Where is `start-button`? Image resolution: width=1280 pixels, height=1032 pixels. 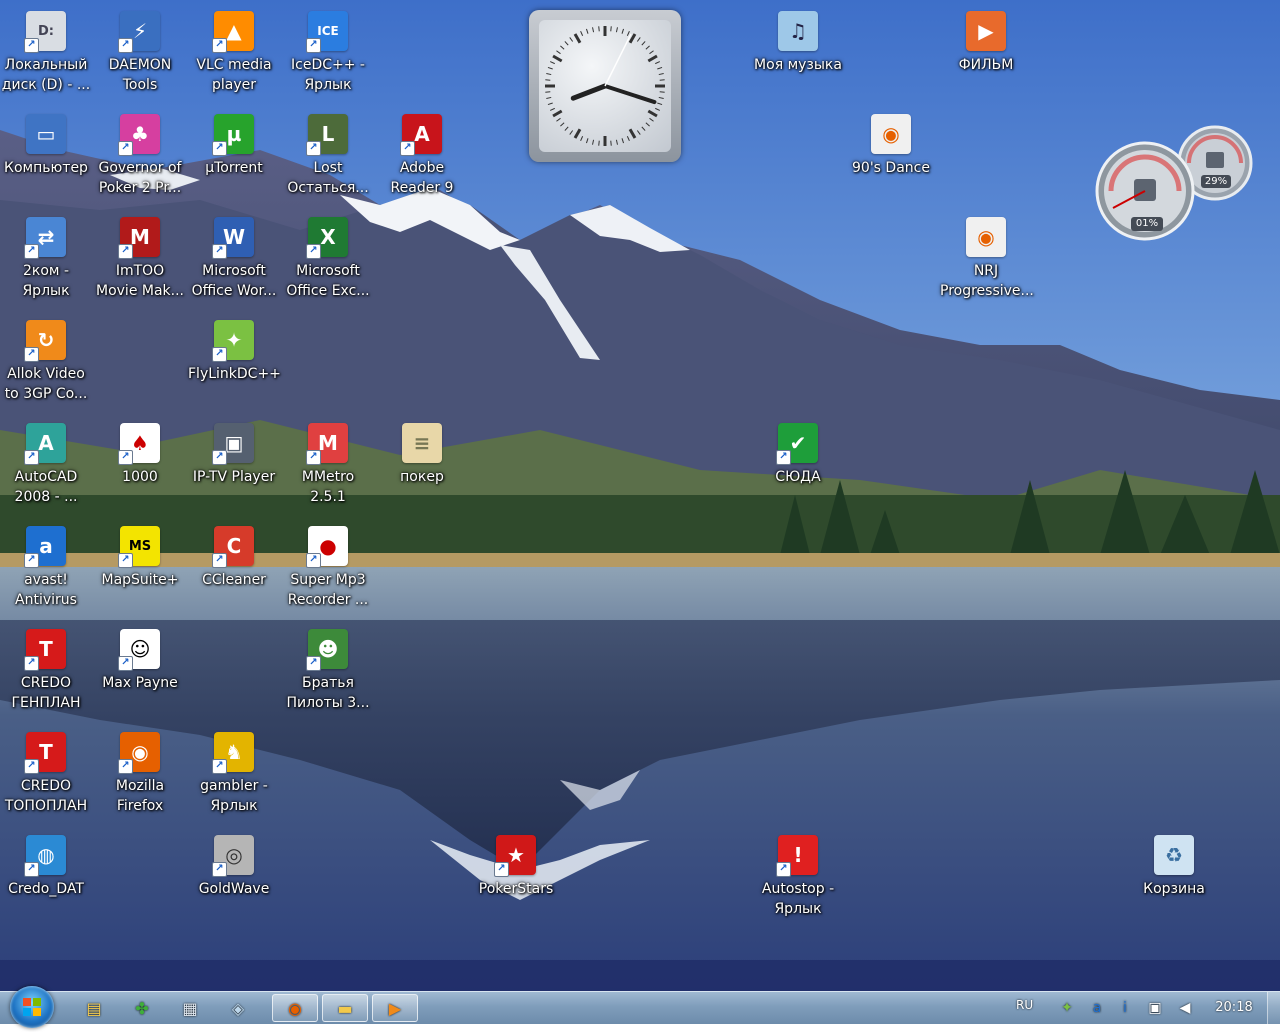 start-button is located at coordinates (32, 1007).